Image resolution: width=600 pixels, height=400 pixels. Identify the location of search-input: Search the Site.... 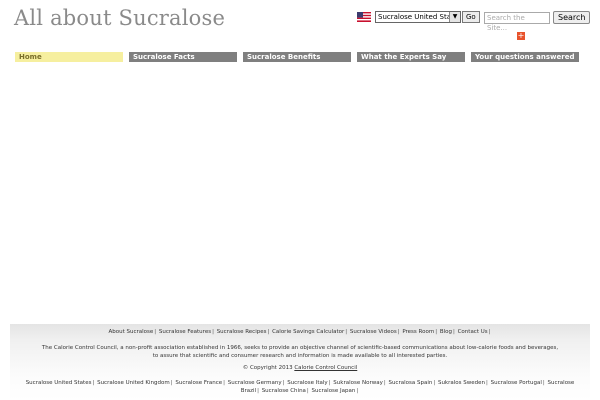
(517, 21).